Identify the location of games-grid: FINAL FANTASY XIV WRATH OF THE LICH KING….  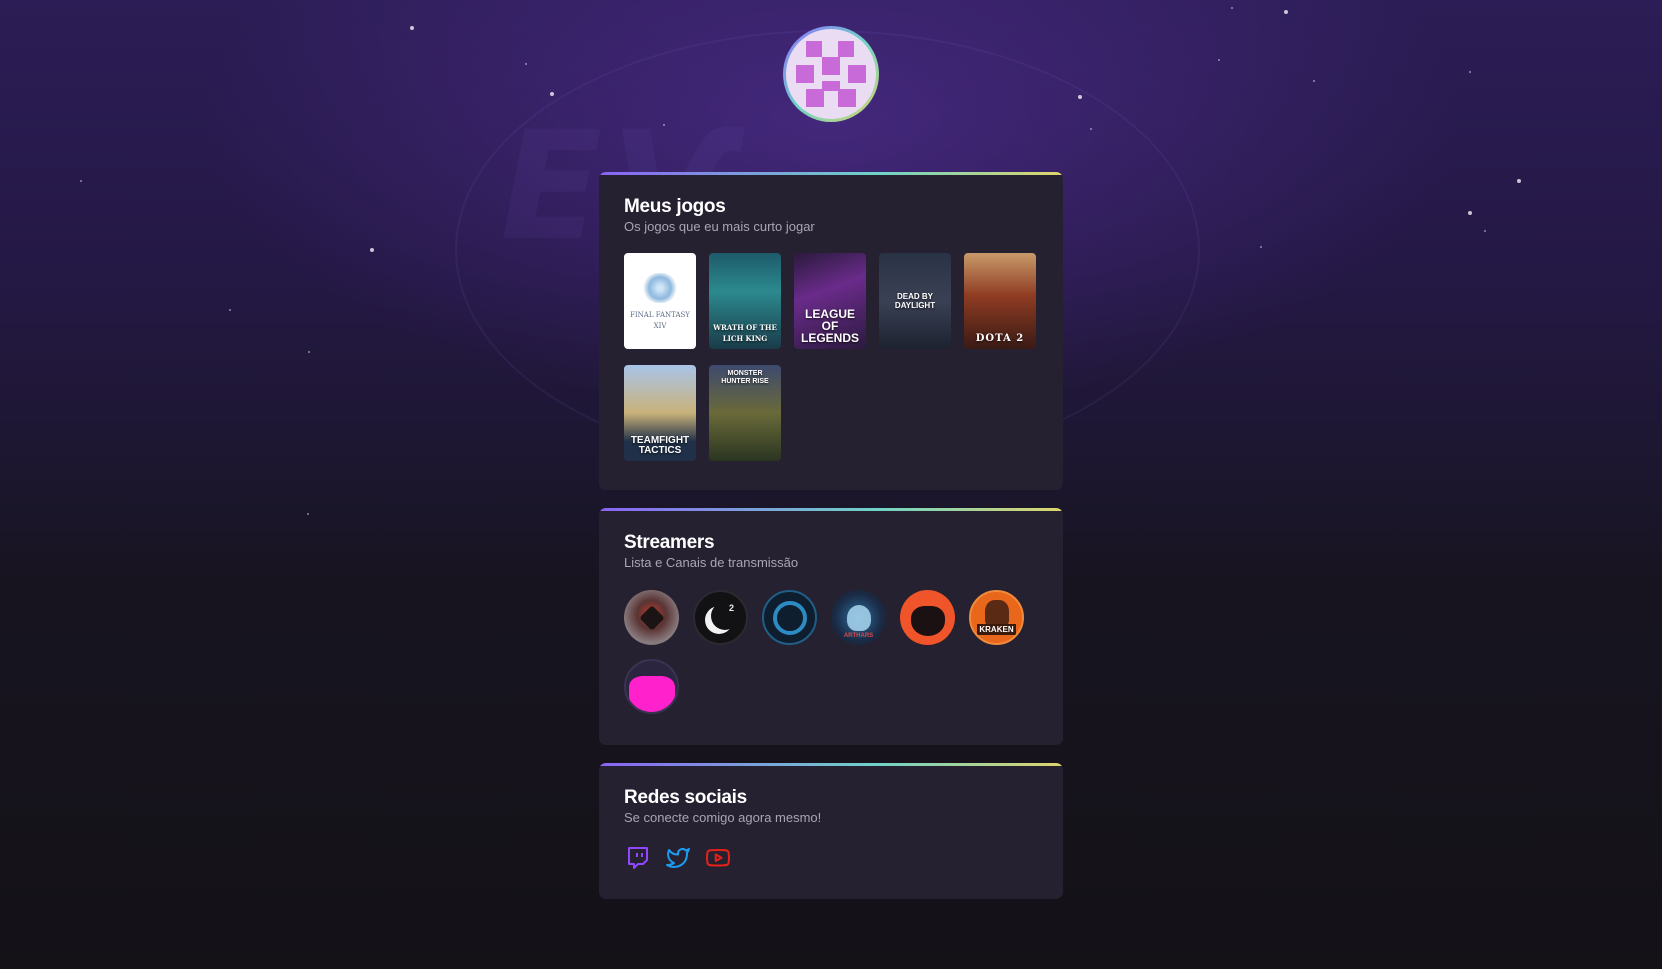
(830, 357).